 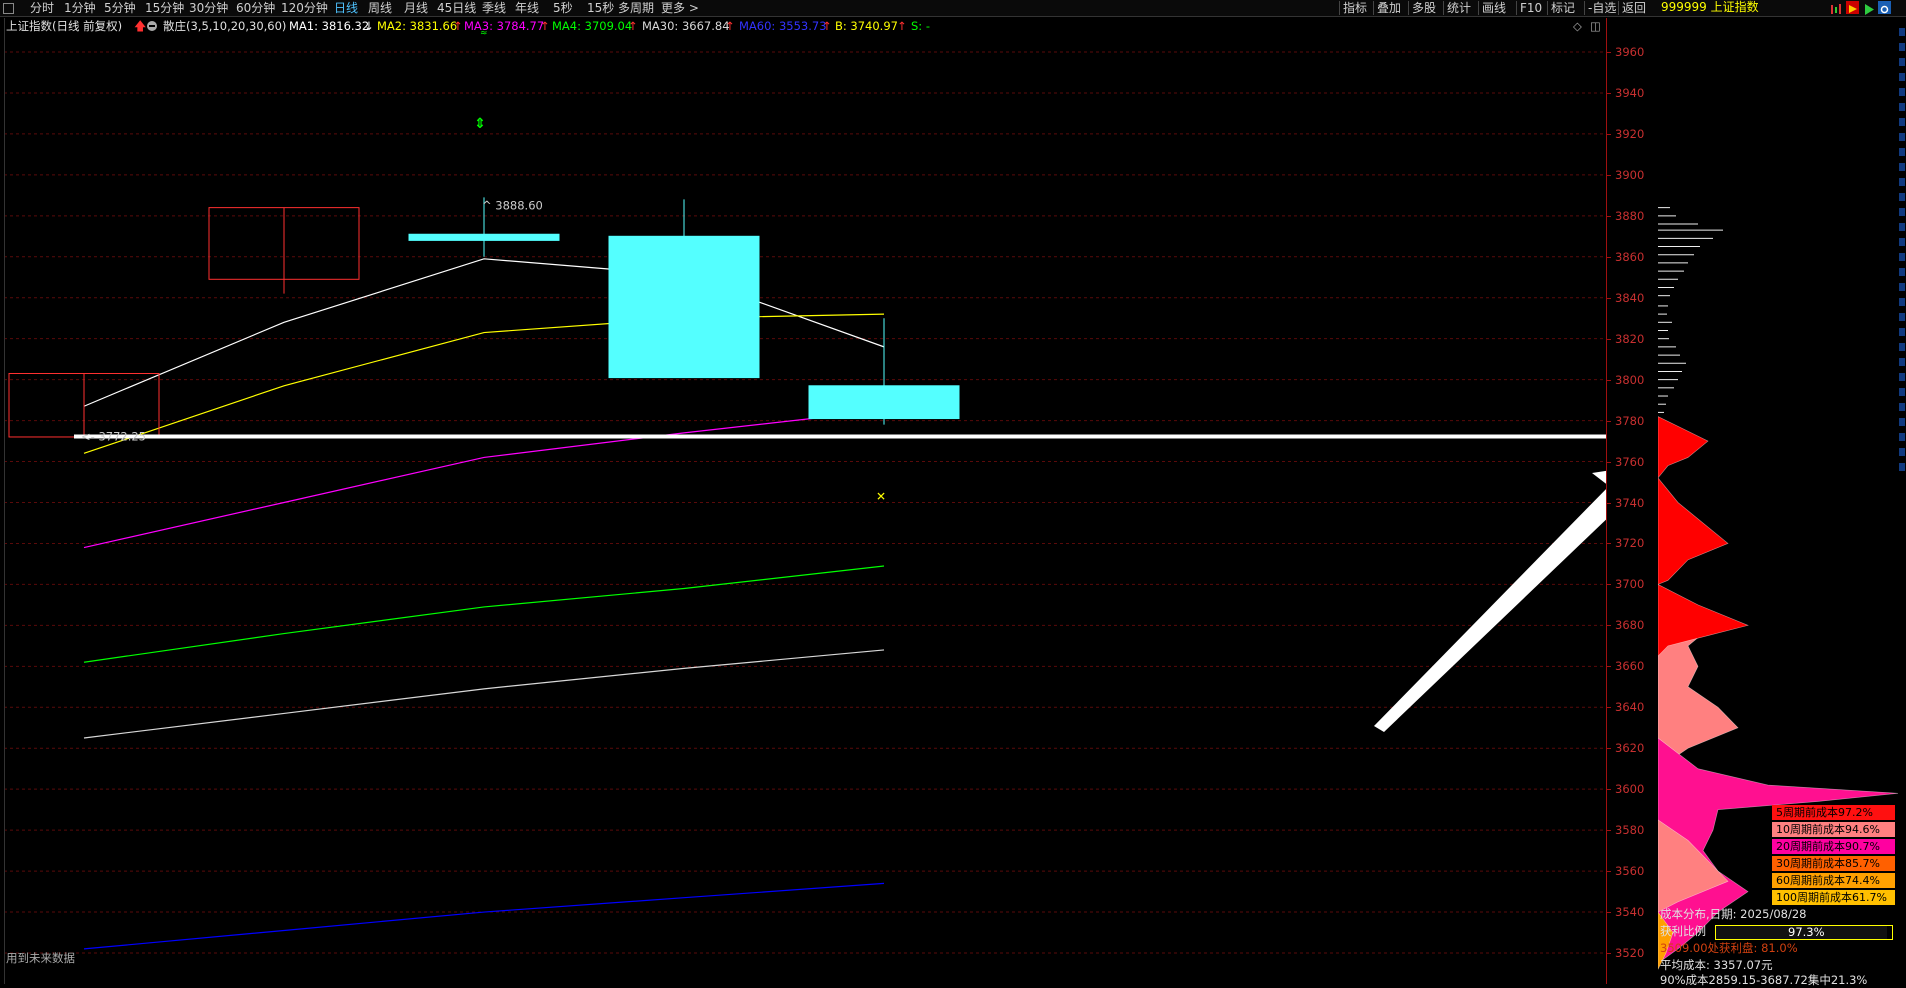 I want to click on profit-at-price: 3509.00处获利盘: 81.0%, so click(x=1729, y=948).